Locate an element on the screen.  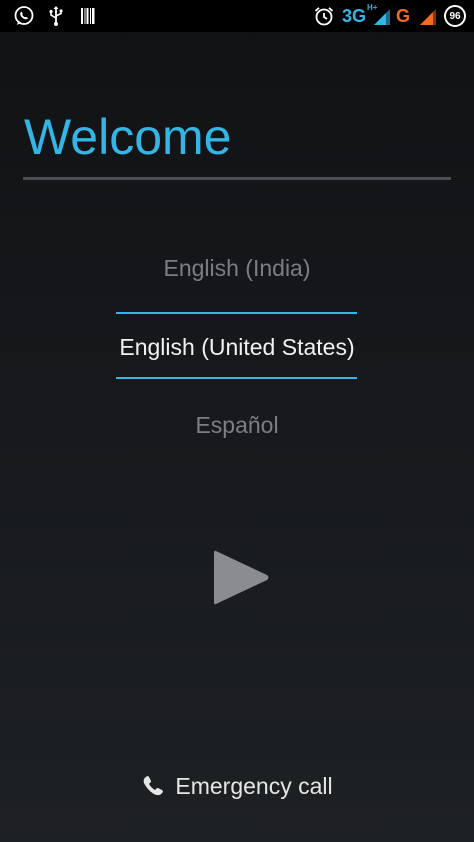
language-option-english-united-states: English (United States) is located at coordinates (237, 347).